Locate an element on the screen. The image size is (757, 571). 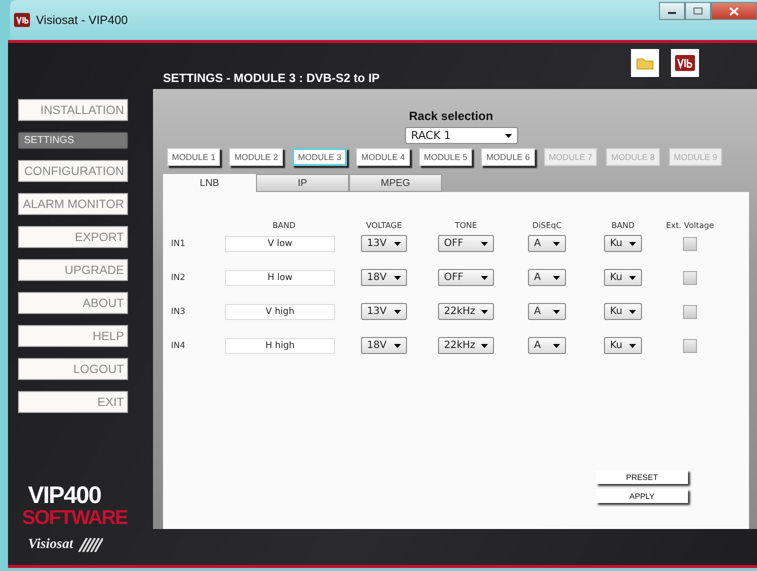
window-title: Visiosat - VIP400 is located at coordinates (82, 20).